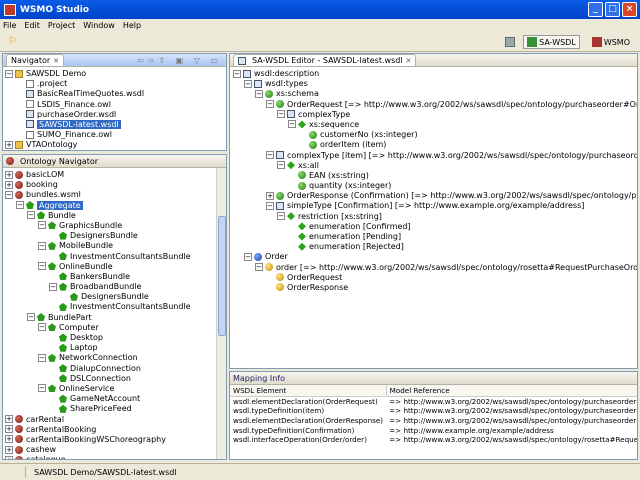  What do you see at coordinates (435, 176) in the screenshot?
I see `tree-item: EAN (xs:string)` at bounding box center [435, 176].